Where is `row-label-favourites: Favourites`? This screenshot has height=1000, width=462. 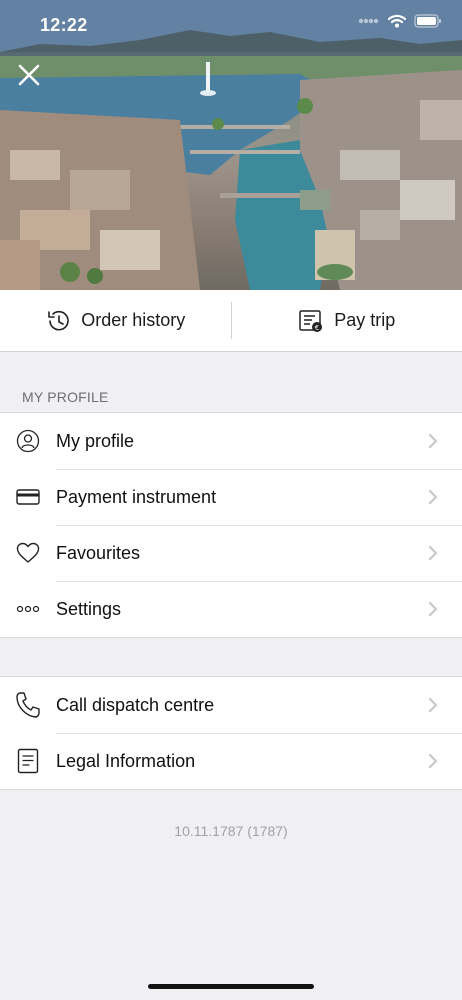
row-label-favourites: Favourites is located at coordinates (98, 552).